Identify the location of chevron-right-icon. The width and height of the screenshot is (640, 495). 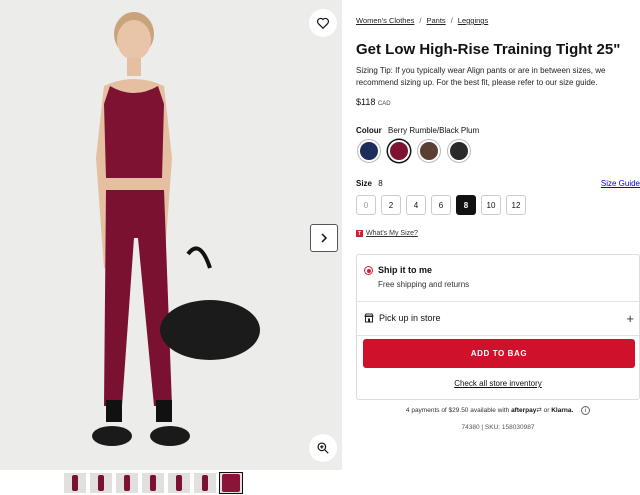
(324, 238).